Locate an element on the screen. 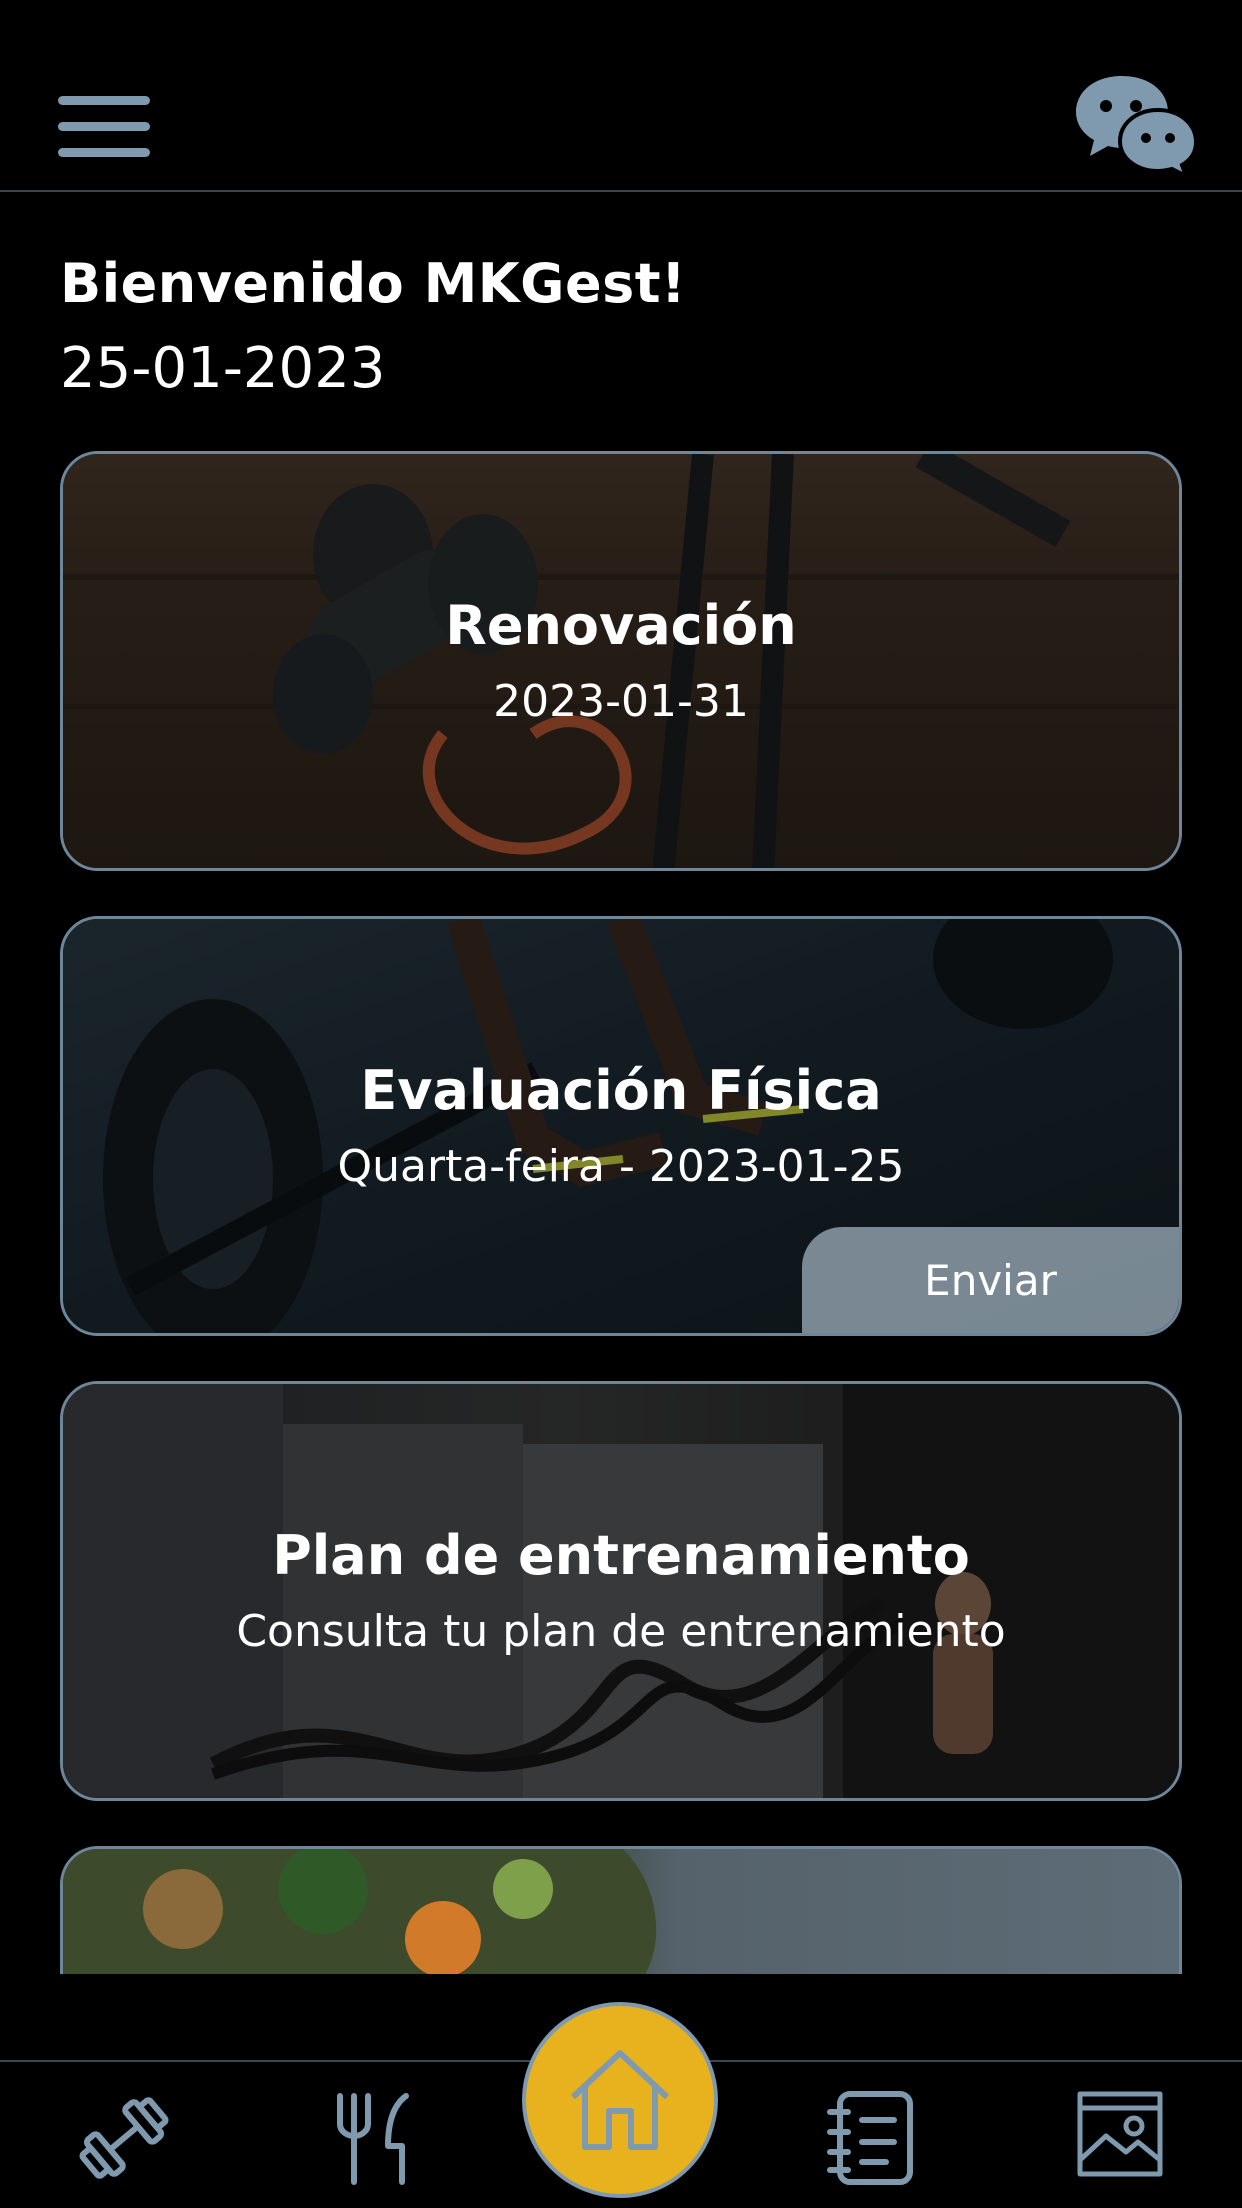  home-button is located at coordinates (620, 2100).